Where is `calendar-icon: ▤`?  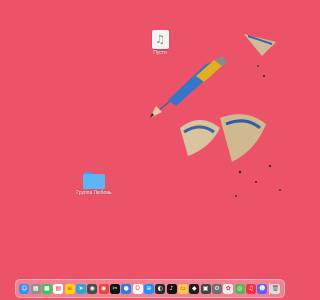 calendar-icon: ▤ is located at coordinates (58, 288).